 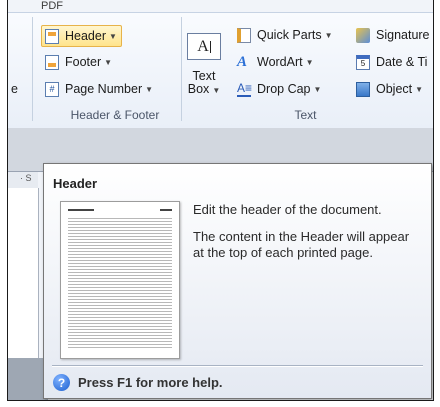 I want to click on footer-label: Footer, so click(x=83, y=62).